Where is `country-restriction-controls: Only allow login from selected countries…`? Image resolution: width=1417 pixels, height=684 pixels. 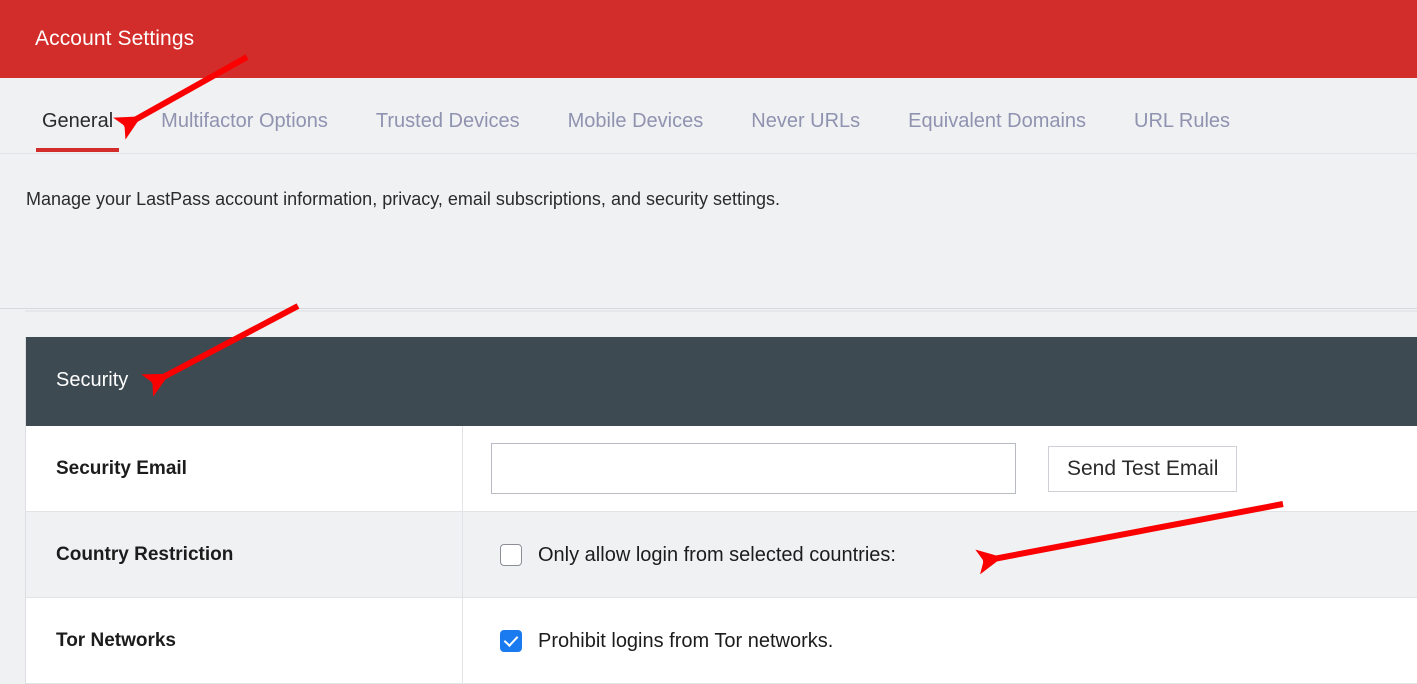
country-restriction-controls: Only allow login from selected countries… is located at coordinates (940, 555).